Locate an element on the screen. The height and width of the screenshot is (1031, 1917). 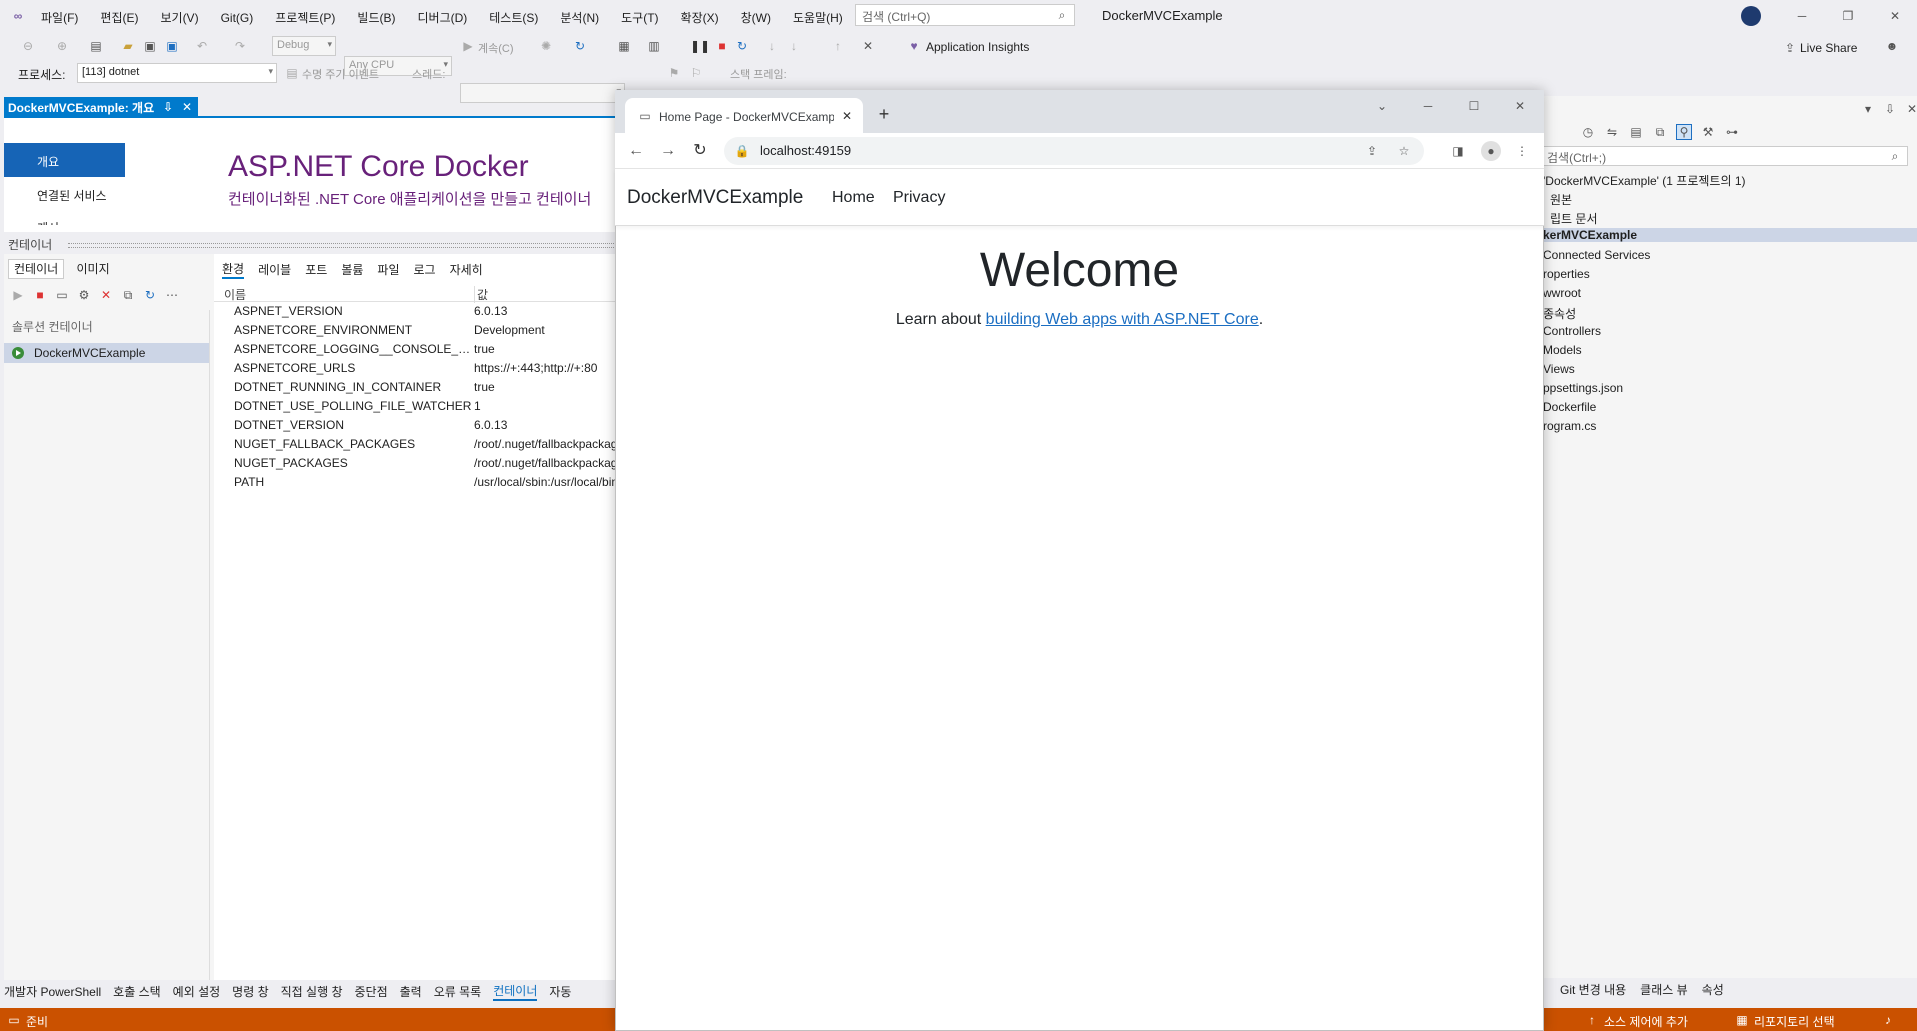
browser-back-icon: ← is located at coordinates (636, 151).